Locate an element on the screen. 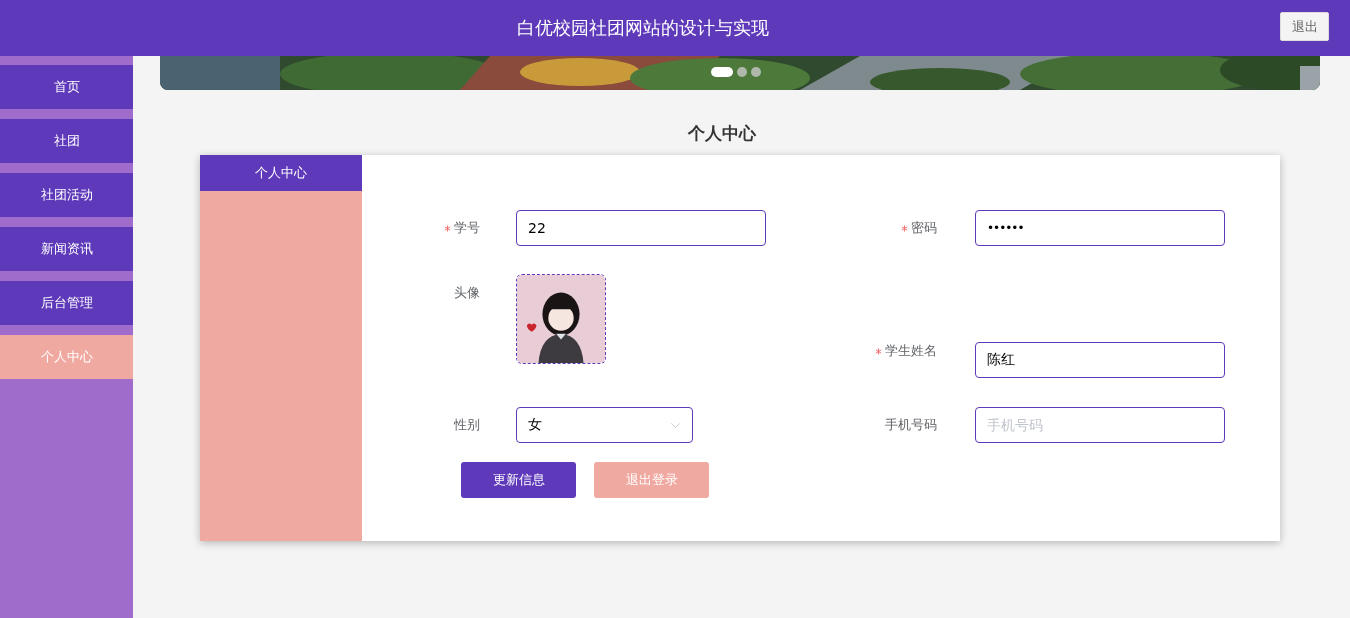 This screenshot has height=618, width=1350. panel-tab: 个人中心 is located at coordinates (281, 173).